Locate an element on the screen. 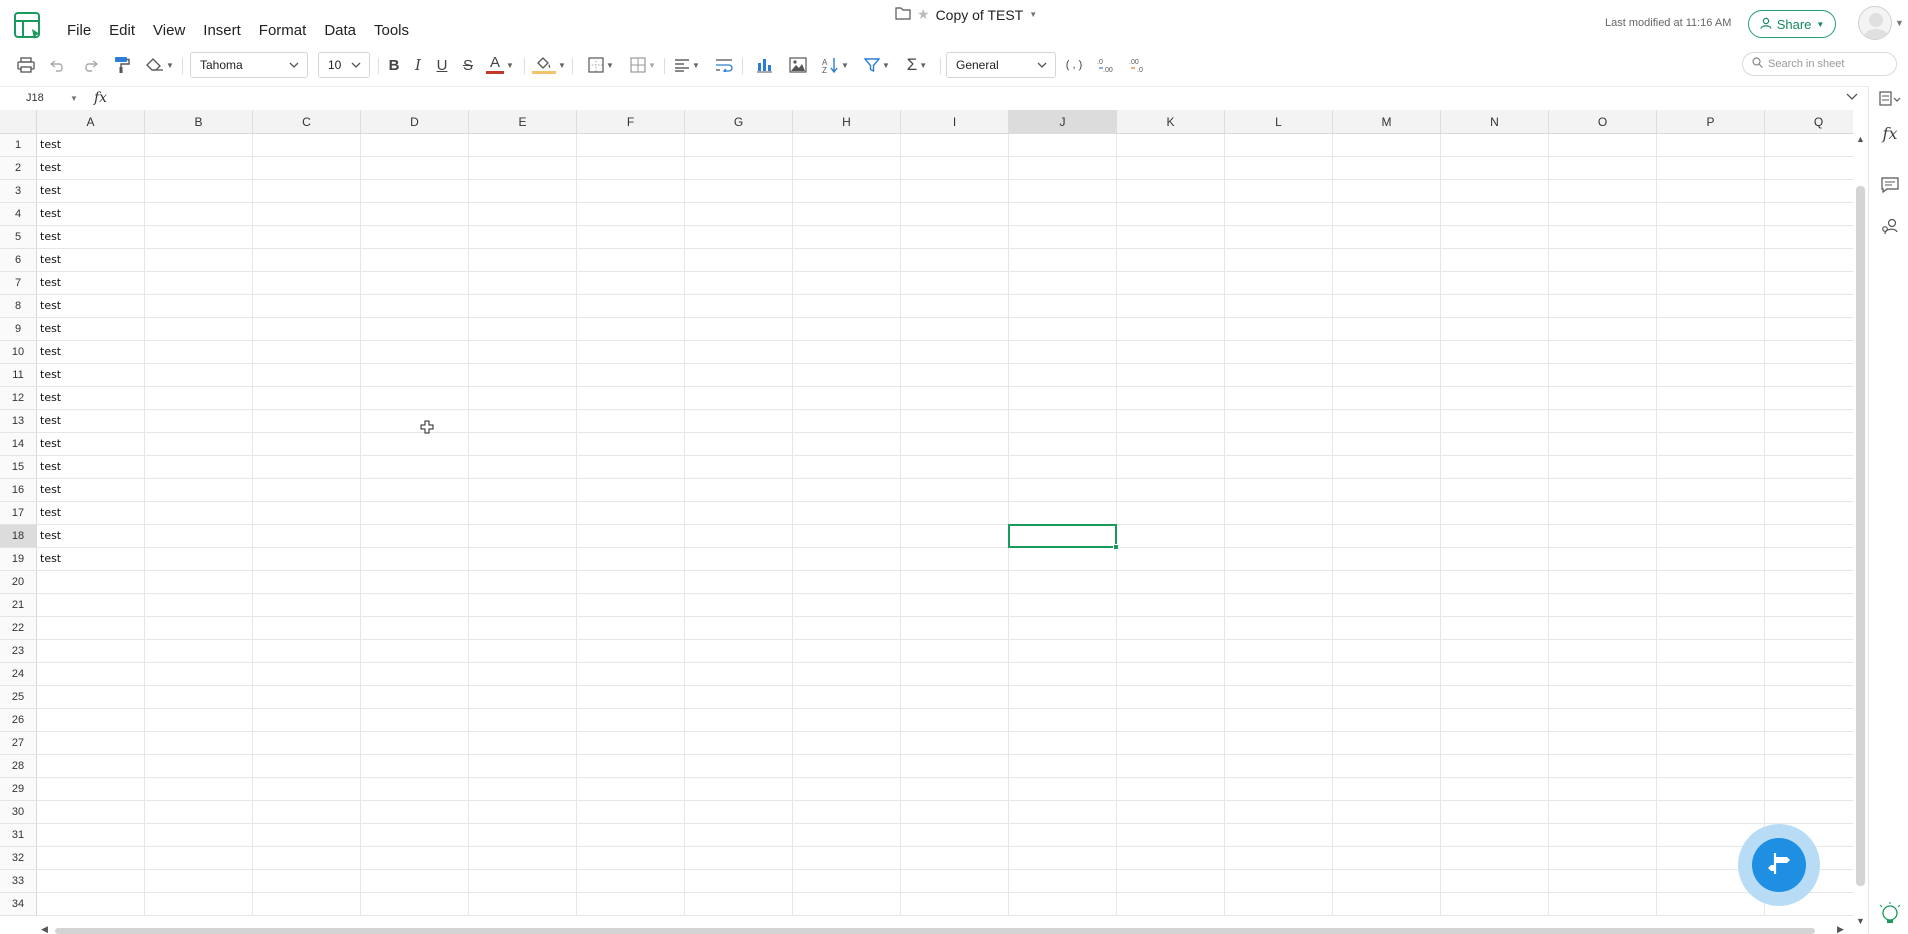 The width and height of the screenshot is (1908, 934). merge-cells-icon: ▼ is located at coordinates (643, 65).